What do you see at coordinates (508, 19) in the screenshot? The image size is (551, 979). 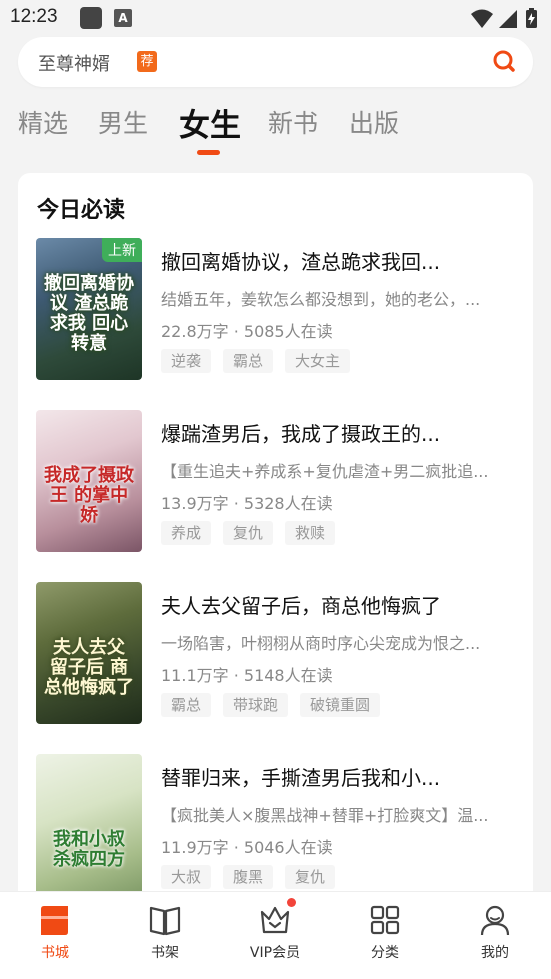 I see `signal-icon` at bounding box center [508, 19].